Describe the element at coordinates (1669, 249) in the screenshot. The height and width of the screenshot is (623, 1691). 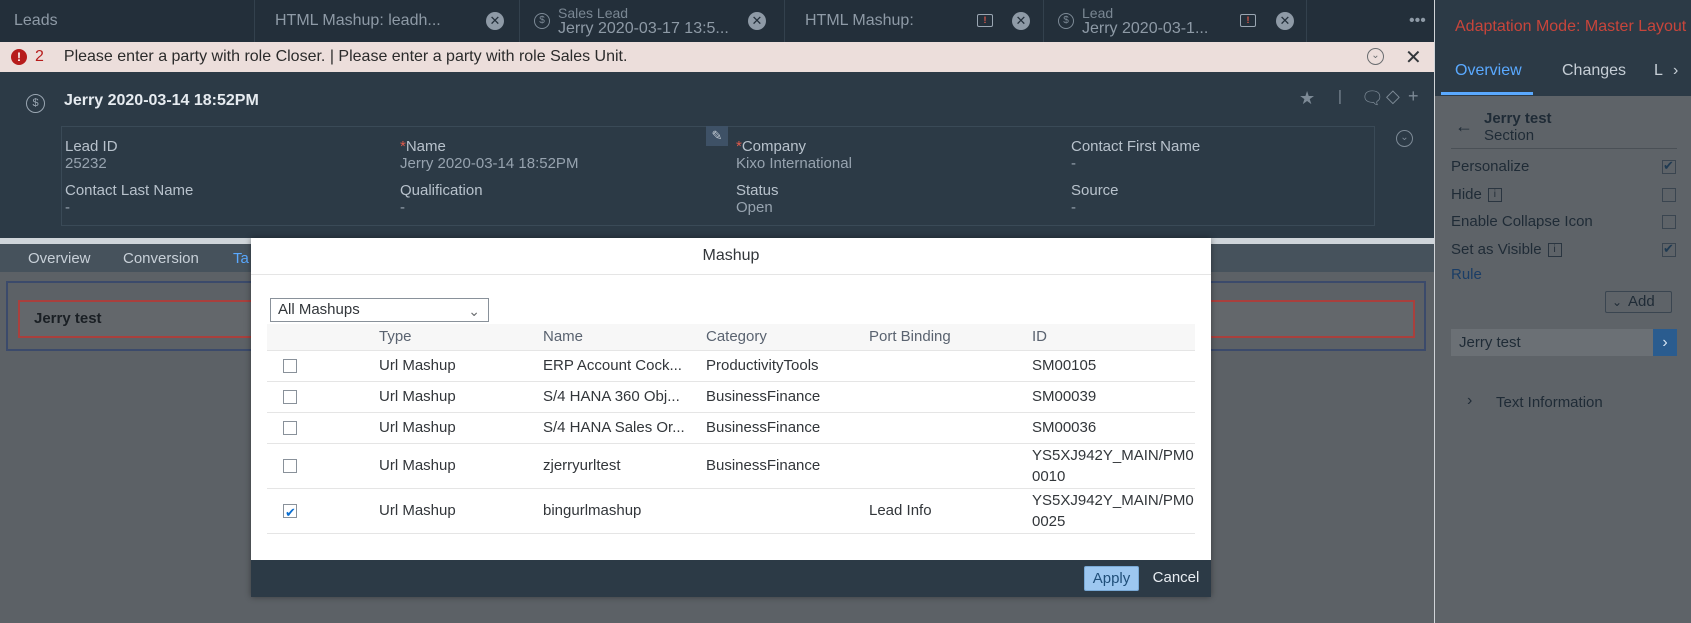
I see `set-as-visible-checkbox` at that location.